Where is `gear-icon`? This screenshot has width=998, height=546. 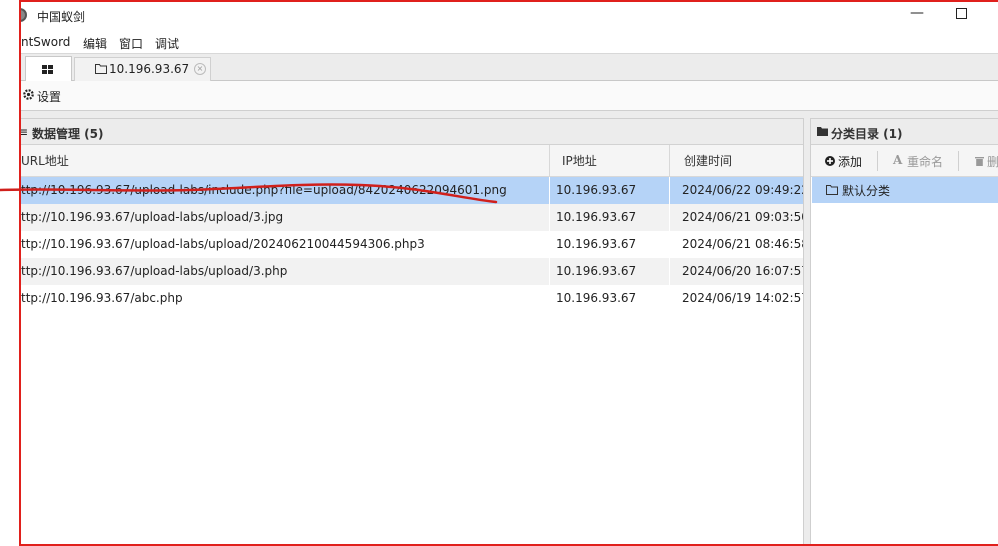 gear-icon is located at coordinates (28, 94).